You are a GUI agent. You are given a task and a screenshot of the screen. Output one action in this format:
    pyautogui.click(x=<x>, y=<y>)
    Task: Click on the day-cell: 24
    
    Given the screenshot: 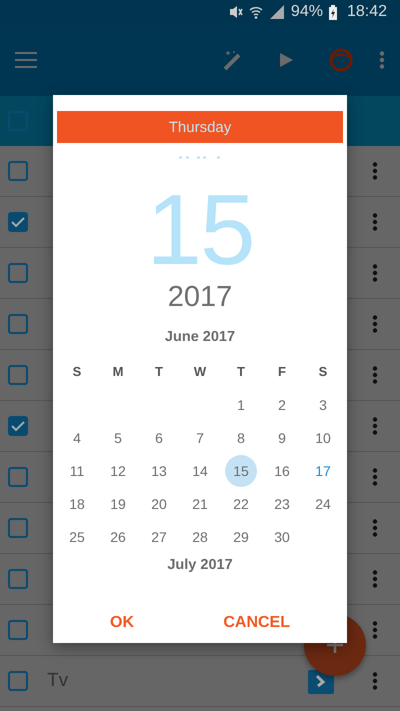 What is the action you would take?
    pyautogui.click(x=323, y=504)
    